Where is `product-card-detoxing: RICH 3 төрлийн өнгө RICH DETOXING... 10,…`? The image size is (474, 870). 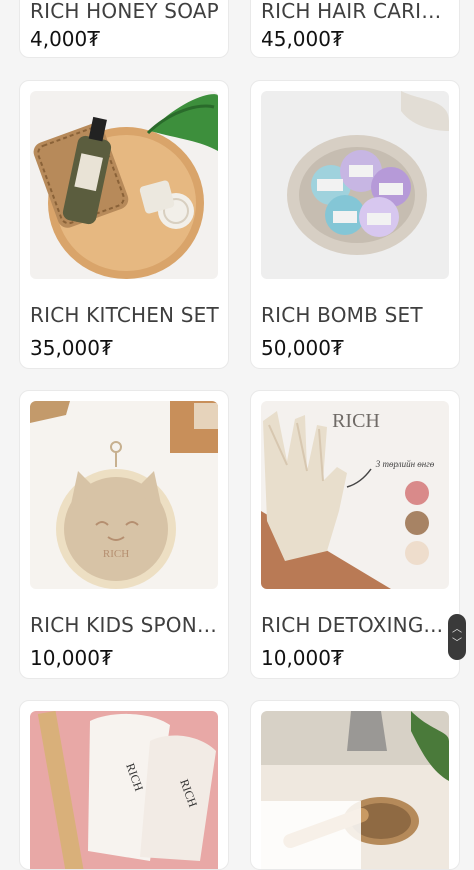
product-card-detoxing: RICH 3 төрлийн өнгө RICH DETOXING... 10,… is located at coordinates (355, 534).